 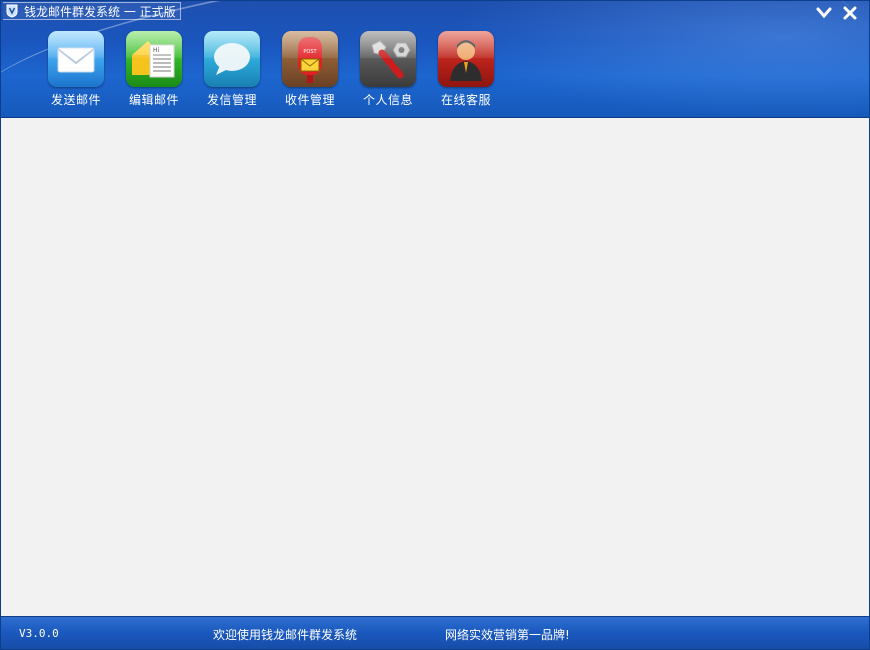 I want to click on slogan-text: 网络实效营销第一品牌!, so click(x=507, y=635).